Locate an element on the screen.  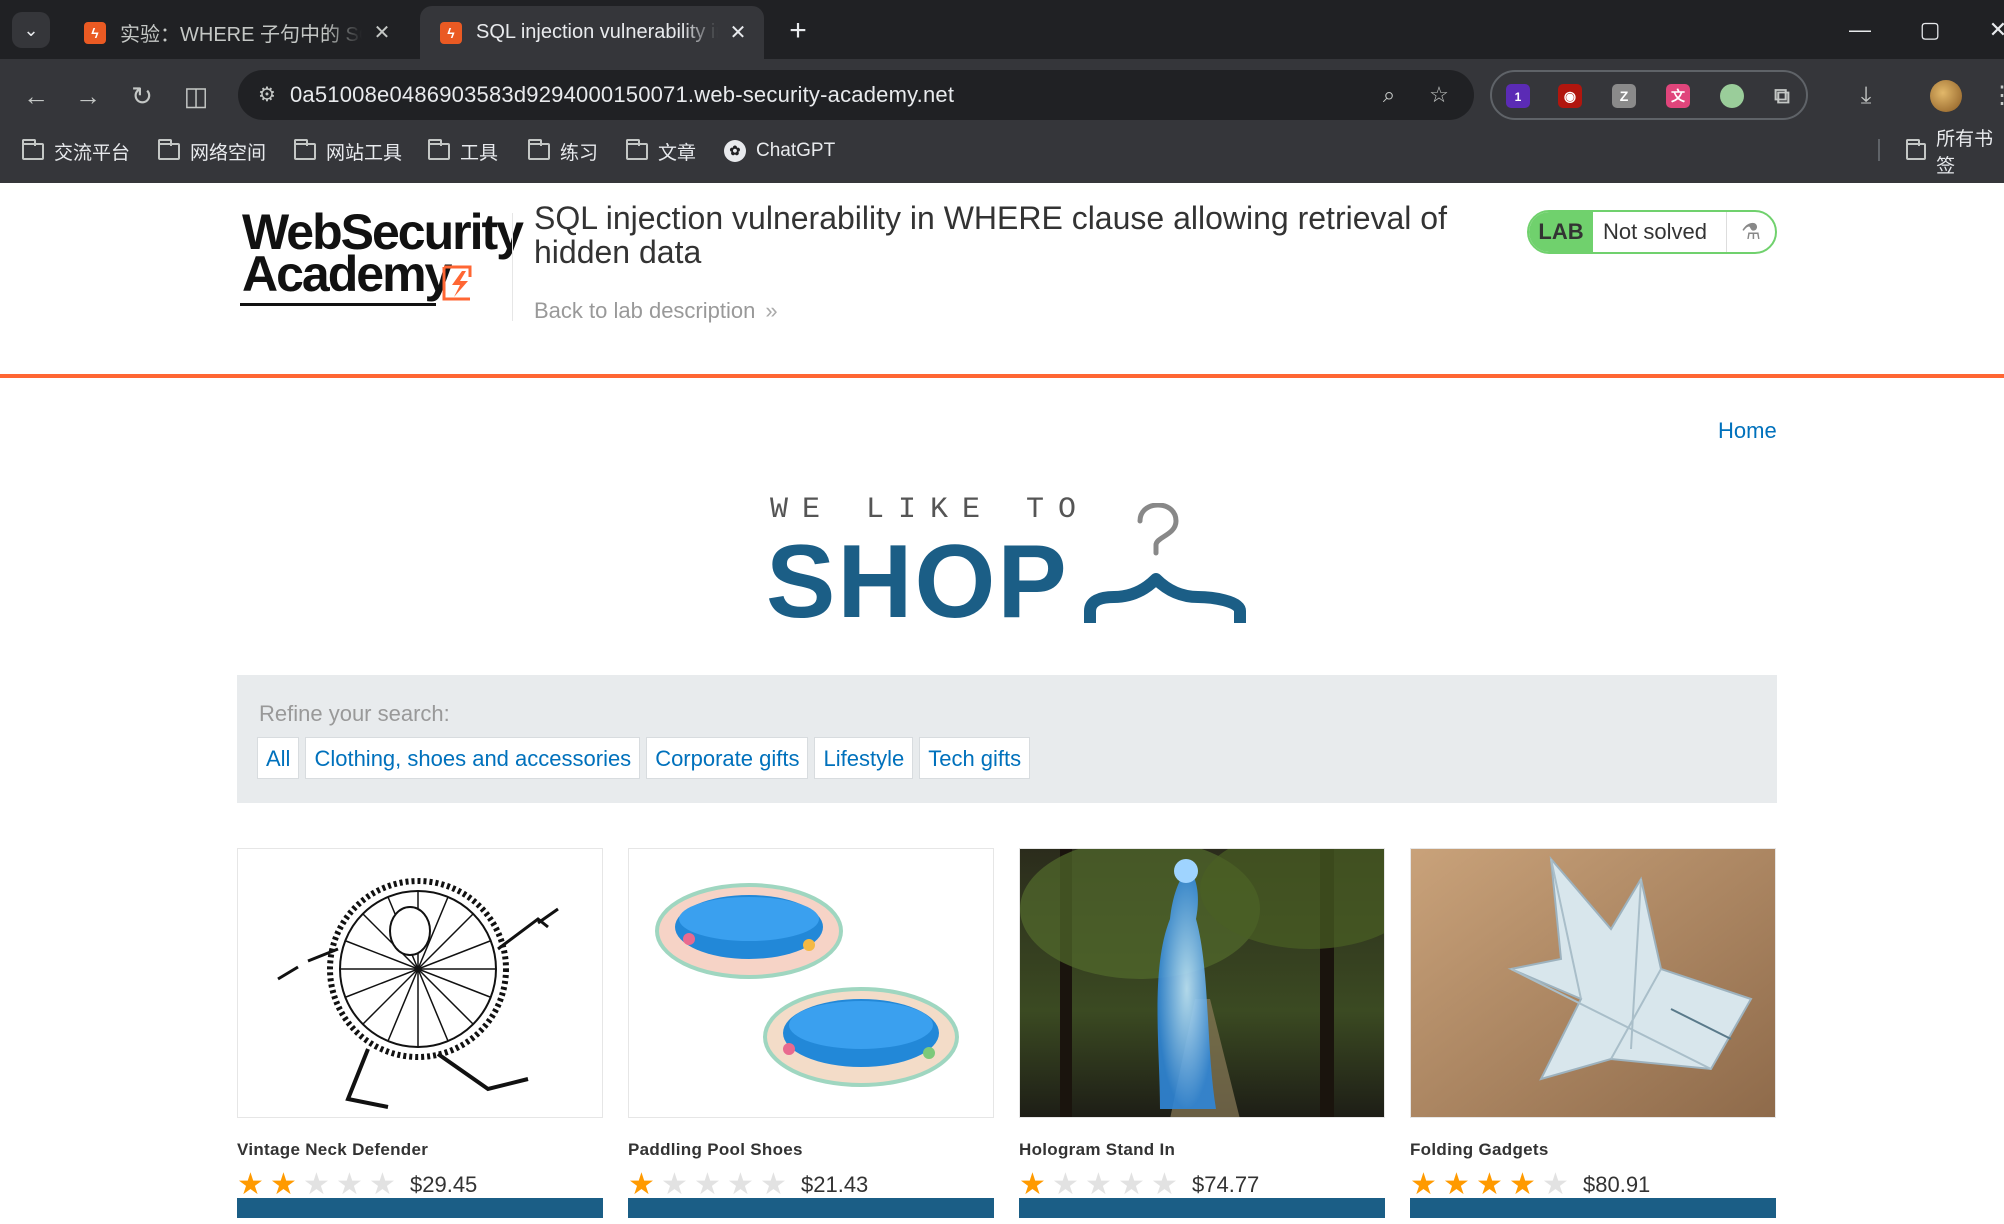
bookmark-folder: 交流平台 is located at coordinates (76, 151).